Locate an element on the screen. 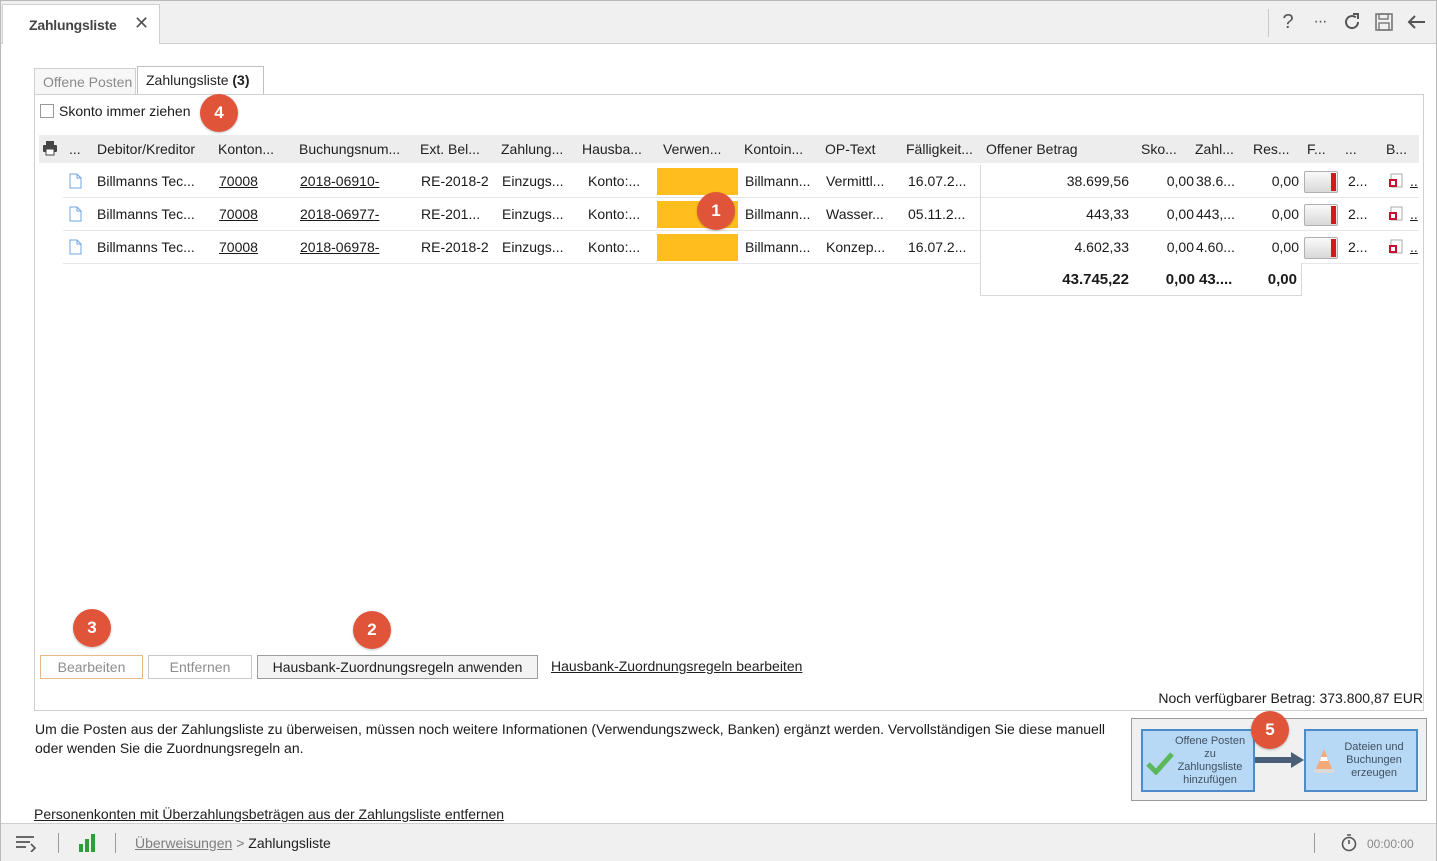 The image size is (1437, 861). signal-bars-icon is located at coordinates (87, 844).